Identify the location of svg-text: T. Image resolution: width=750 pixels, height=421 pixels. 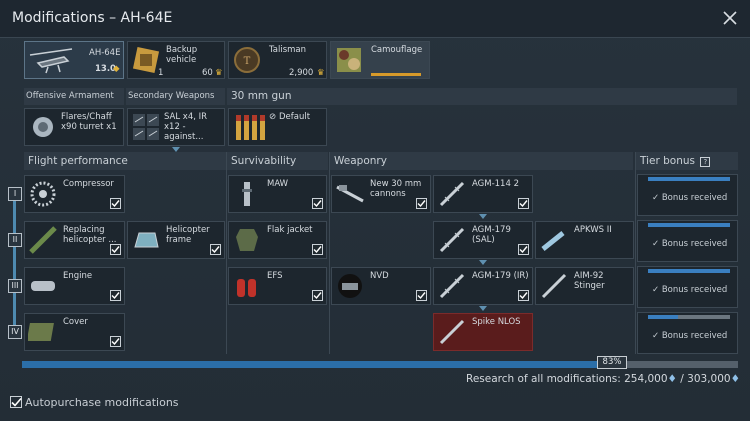
(247, 61).